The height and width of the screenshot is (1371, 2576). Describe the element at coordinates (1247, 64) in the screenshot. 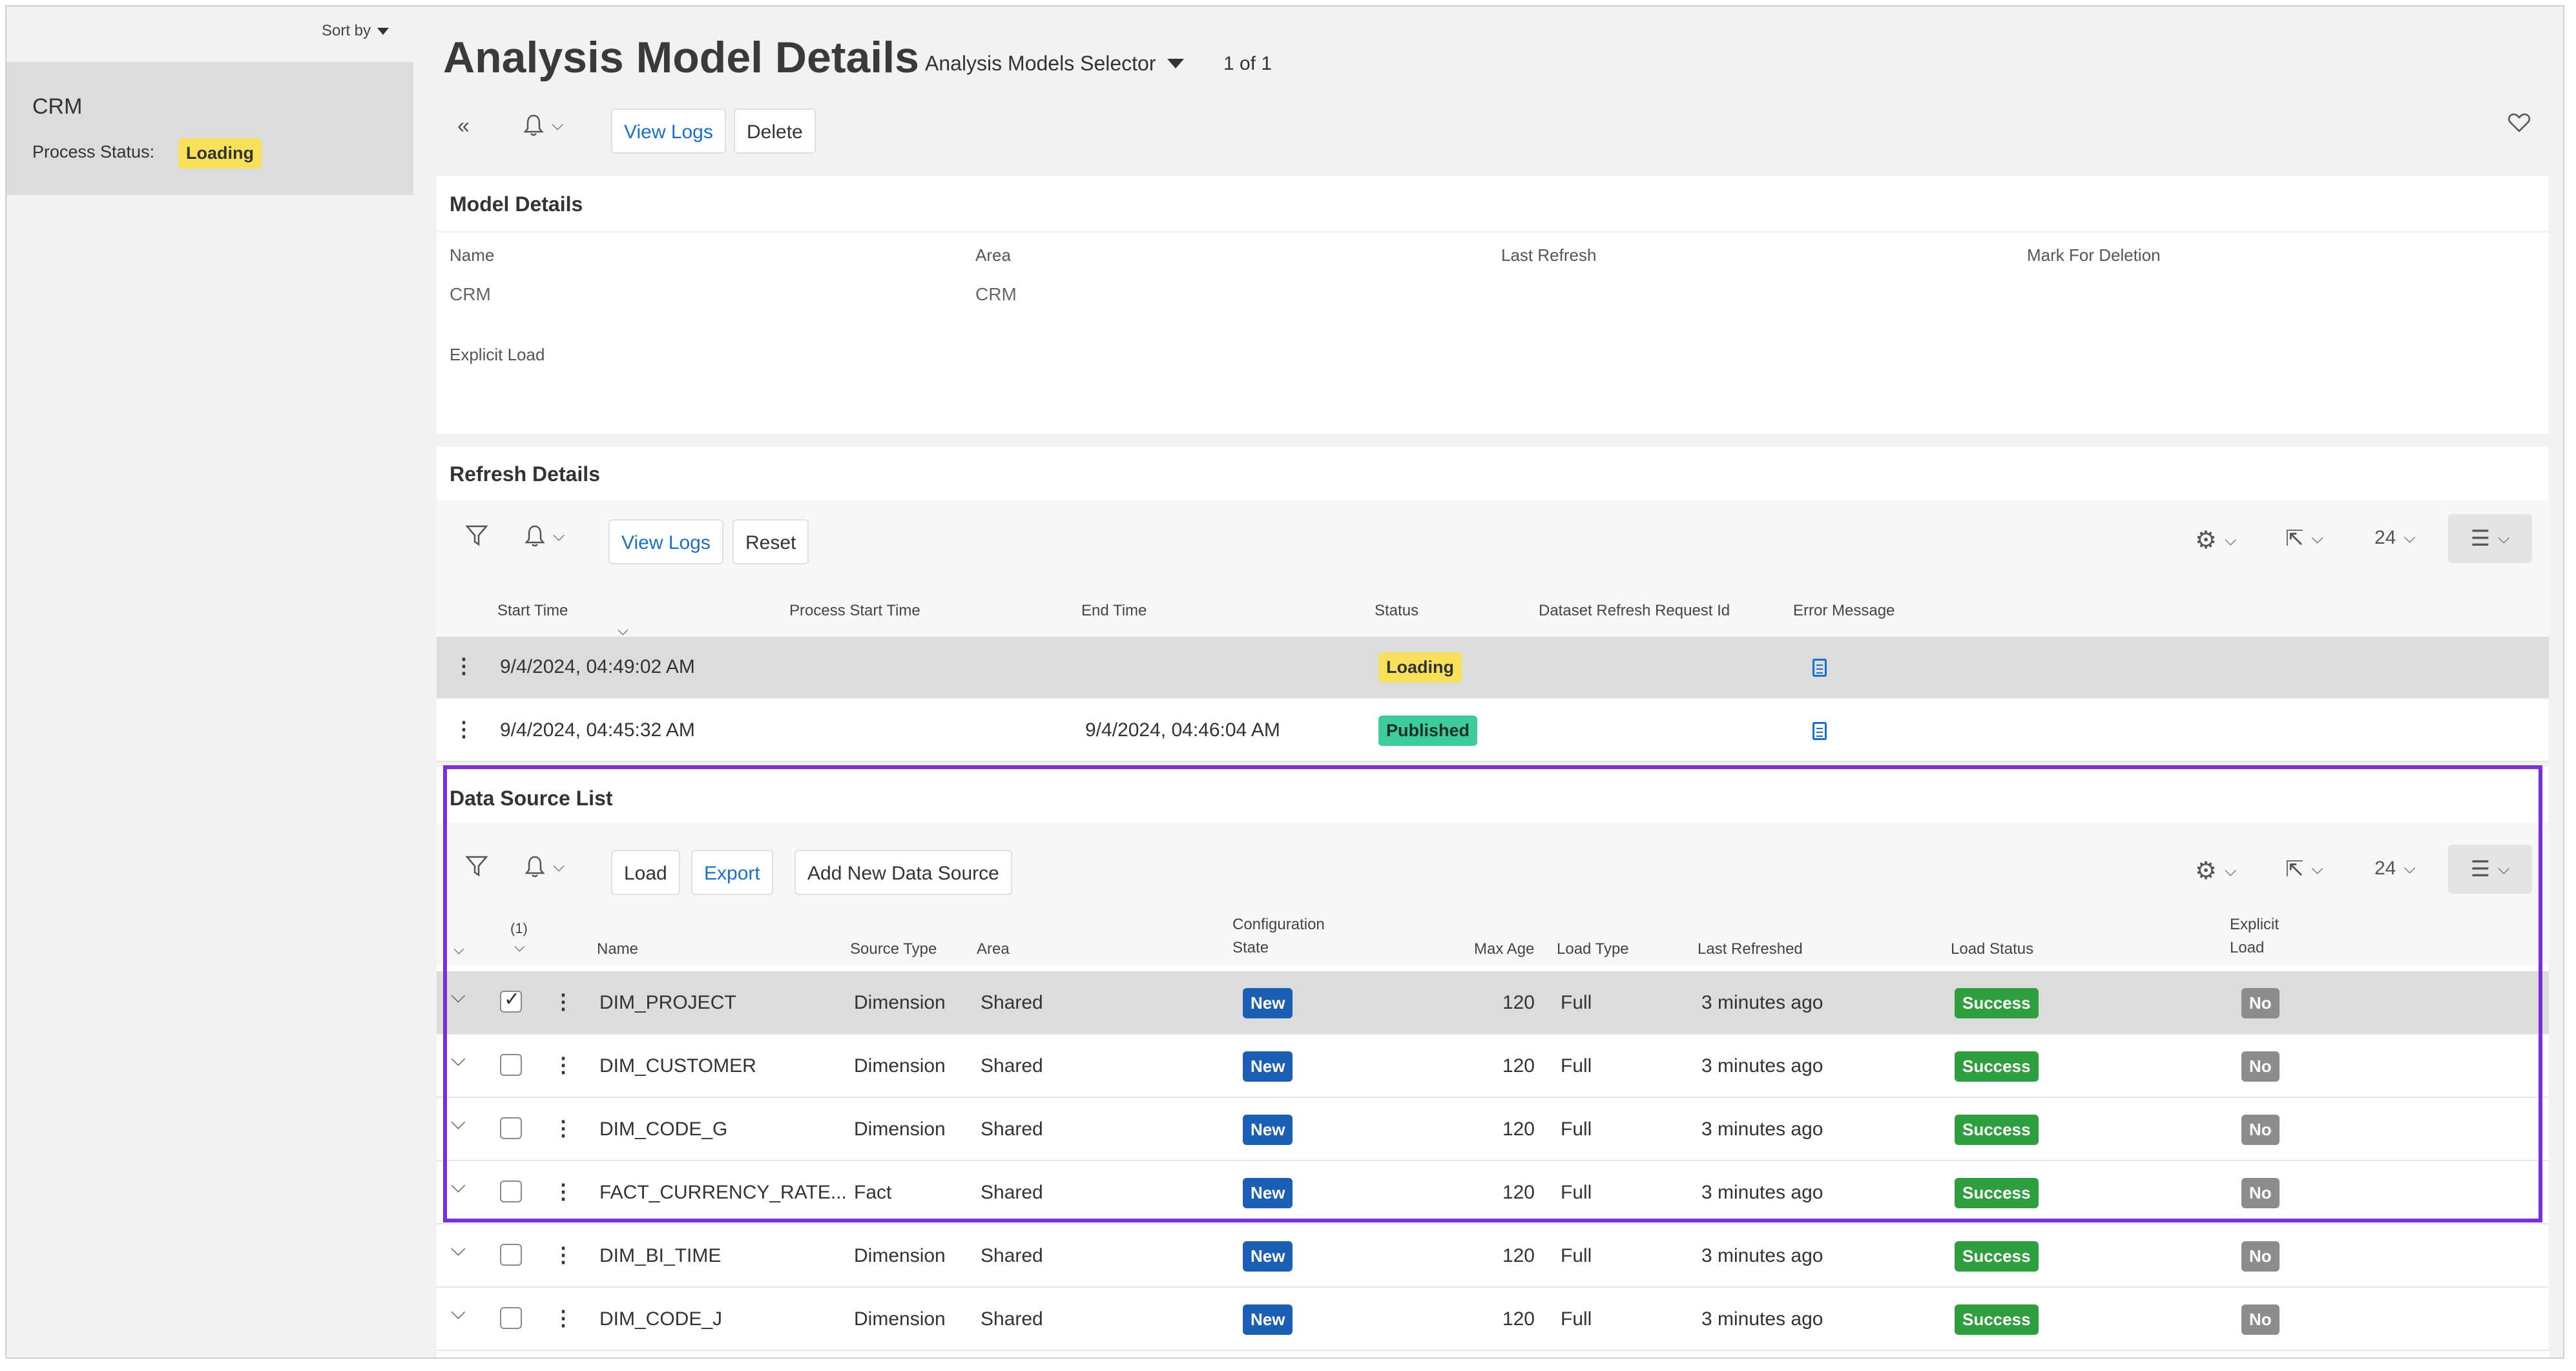

I see `record-count: 1 of 1` at that location.